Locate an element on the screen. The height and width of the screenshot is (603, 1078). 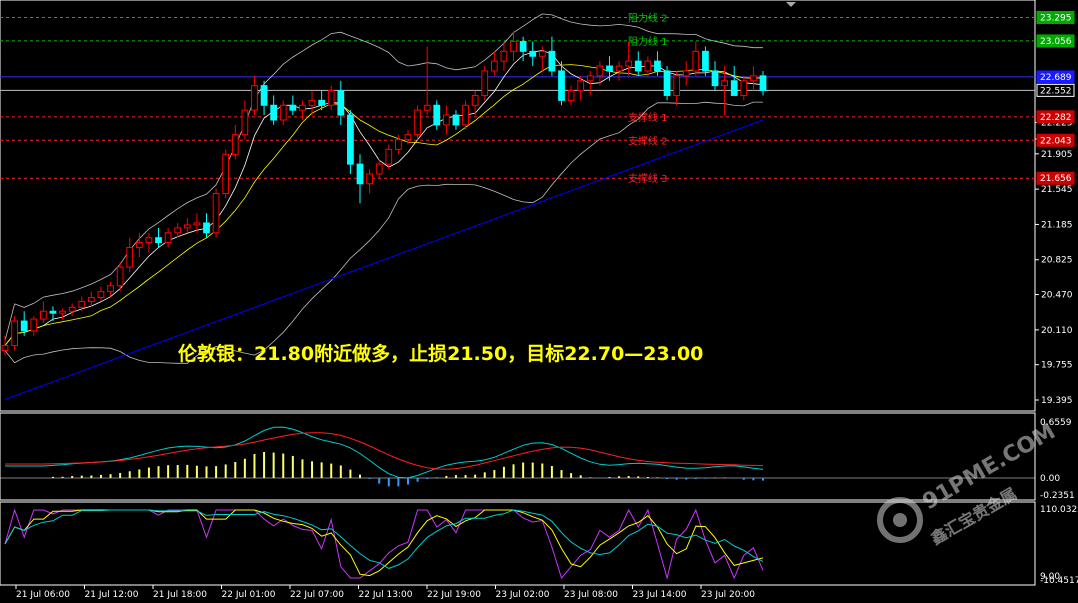
price-tag-label: 22.689 is located at coordinates (1056, 78).